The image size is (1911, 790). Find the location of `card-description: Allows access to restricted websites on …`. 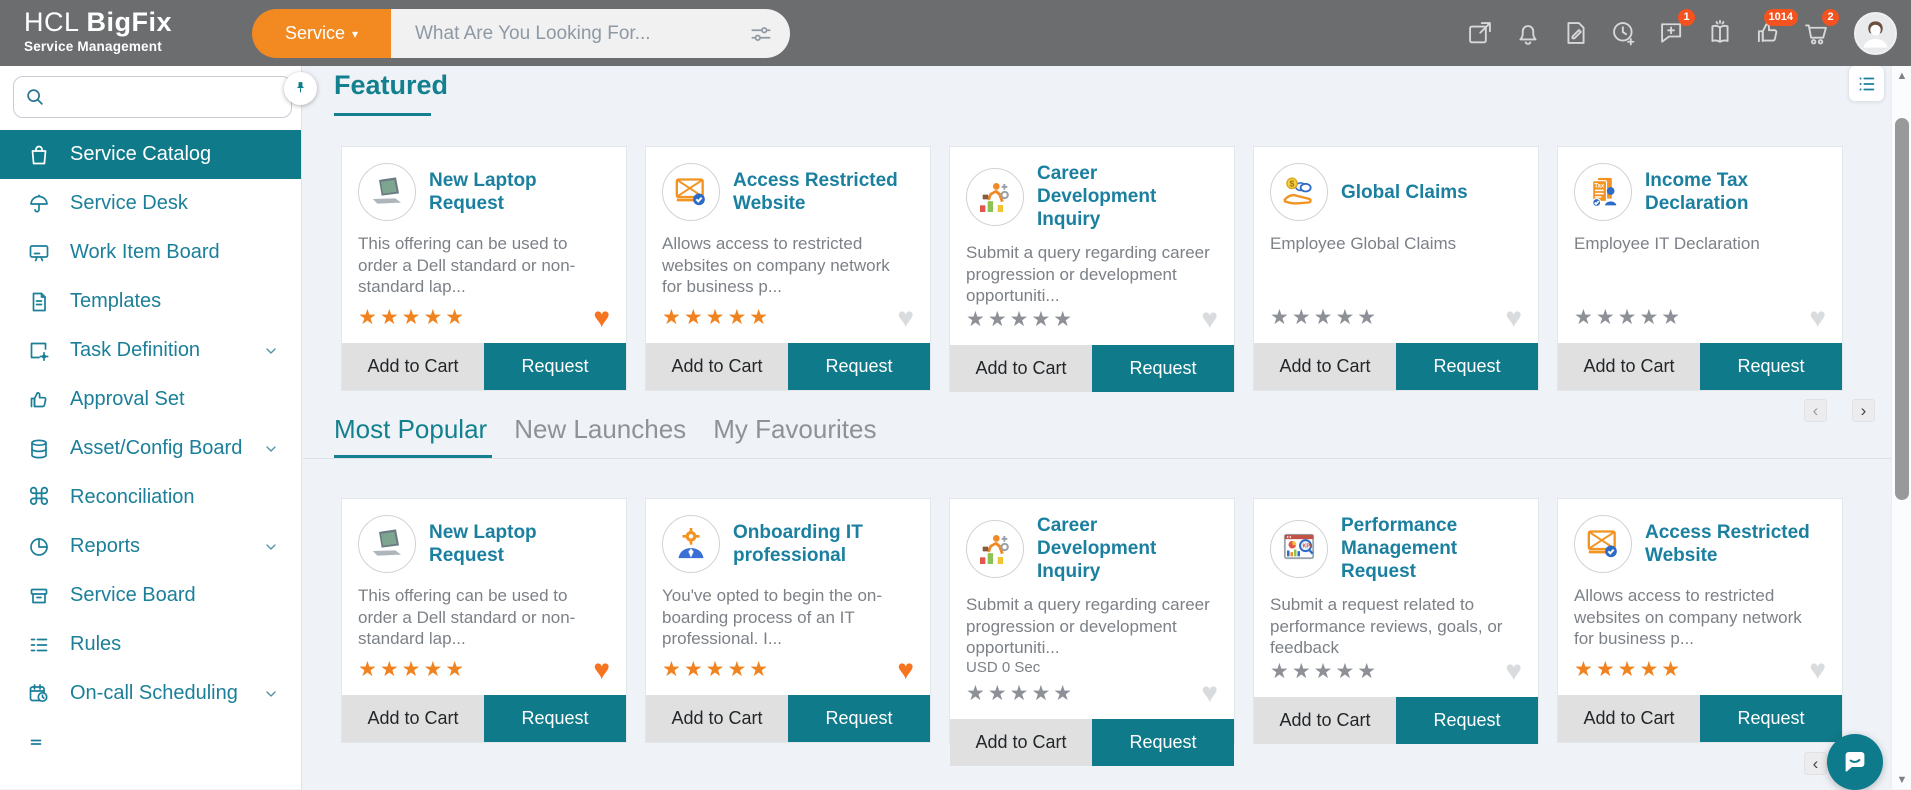

card-description: Allows access to restricted websites on … is located at coordinates (1700, 617).